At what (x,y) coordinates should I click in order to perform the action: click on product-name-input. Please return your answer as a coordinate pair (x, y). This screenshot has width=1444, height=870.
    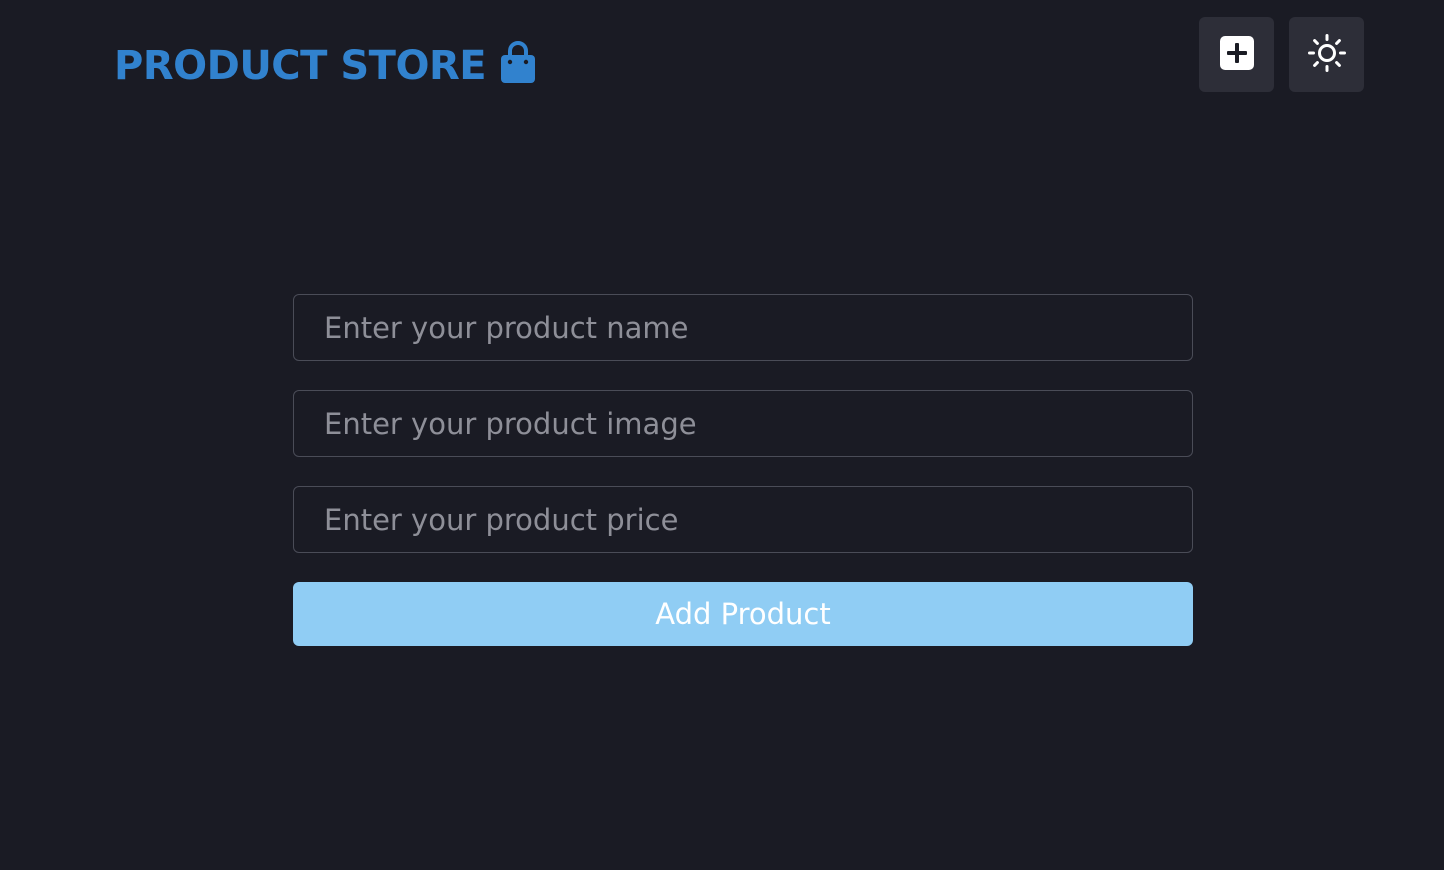
    Looking at the image, I should click on (743, 327).